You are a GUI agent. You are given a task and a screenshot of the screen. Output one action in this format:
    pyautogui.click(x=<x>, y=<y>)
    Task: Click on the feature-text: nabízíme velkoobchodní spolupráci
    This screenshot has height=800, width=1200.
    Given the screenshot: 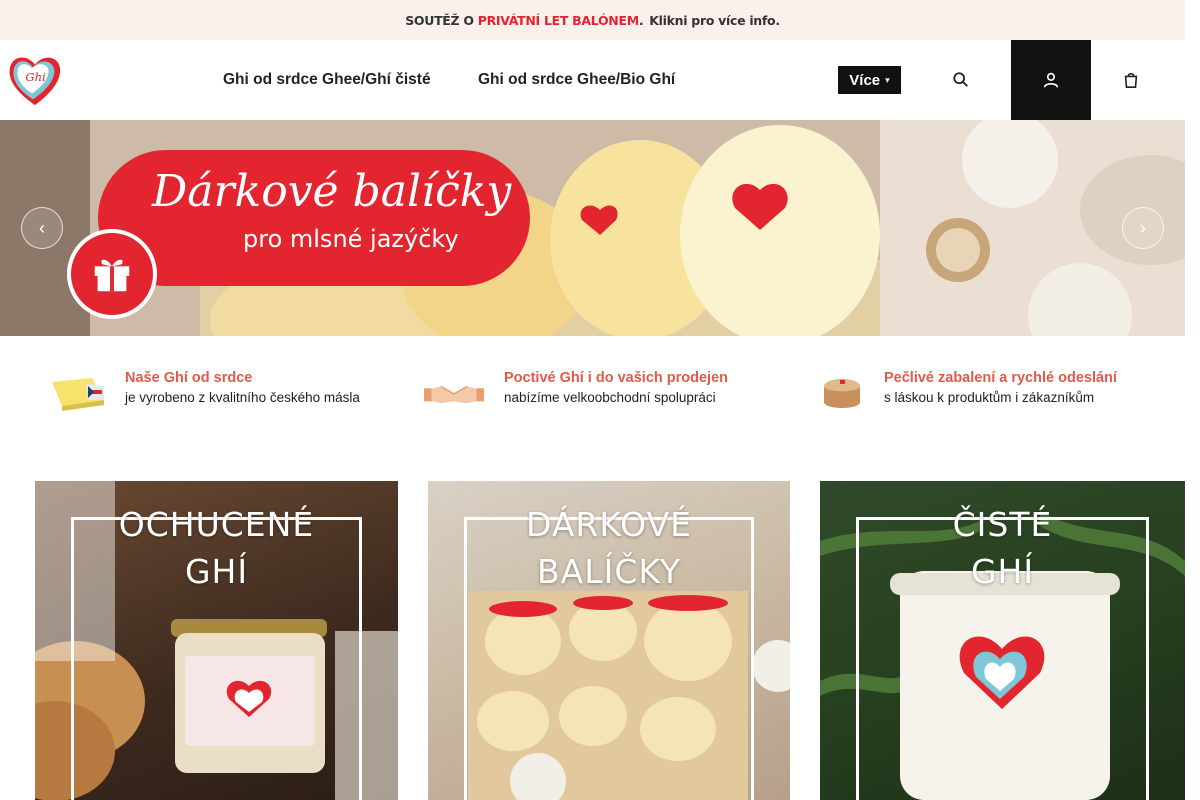 What is the action you would take?
    pyautogui.click(x=610, y=397)
    